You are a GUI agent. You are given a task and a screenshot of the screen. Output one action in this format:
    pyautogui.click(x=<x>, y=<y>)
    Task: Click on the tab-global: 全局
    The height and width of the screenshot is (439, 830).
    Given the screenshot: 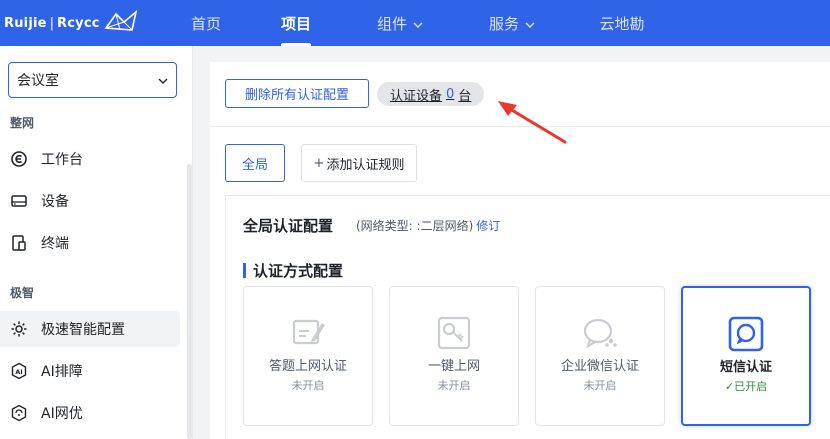 What is the action you would take?
    pyautogui.click(x=255, y=163)
    